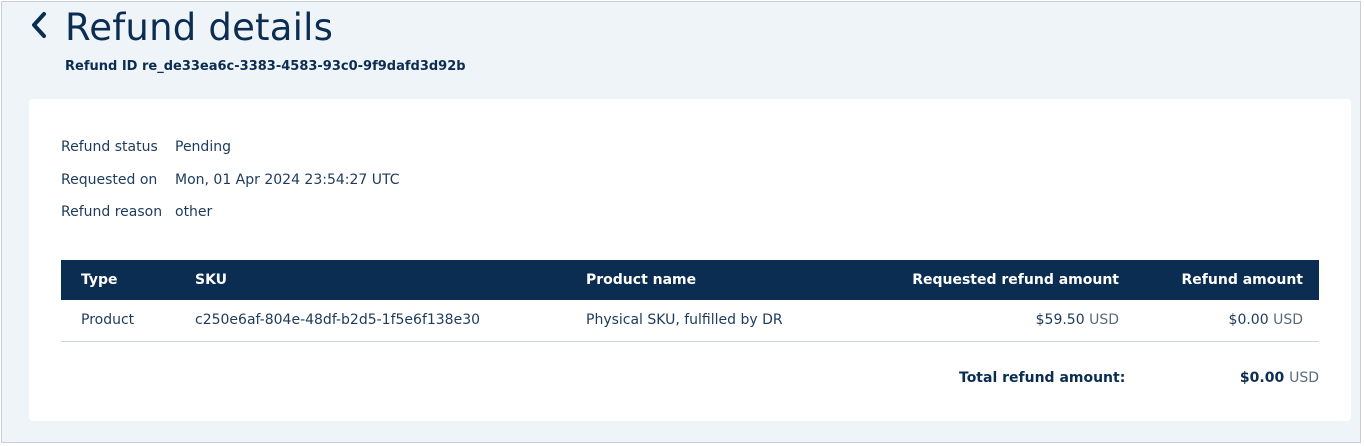 The image size is (1364, 446). What do you see at coordinates (211, 280) in the screenshot?
I see `column-header-sku: SKU` at bounding box center [211, 280].